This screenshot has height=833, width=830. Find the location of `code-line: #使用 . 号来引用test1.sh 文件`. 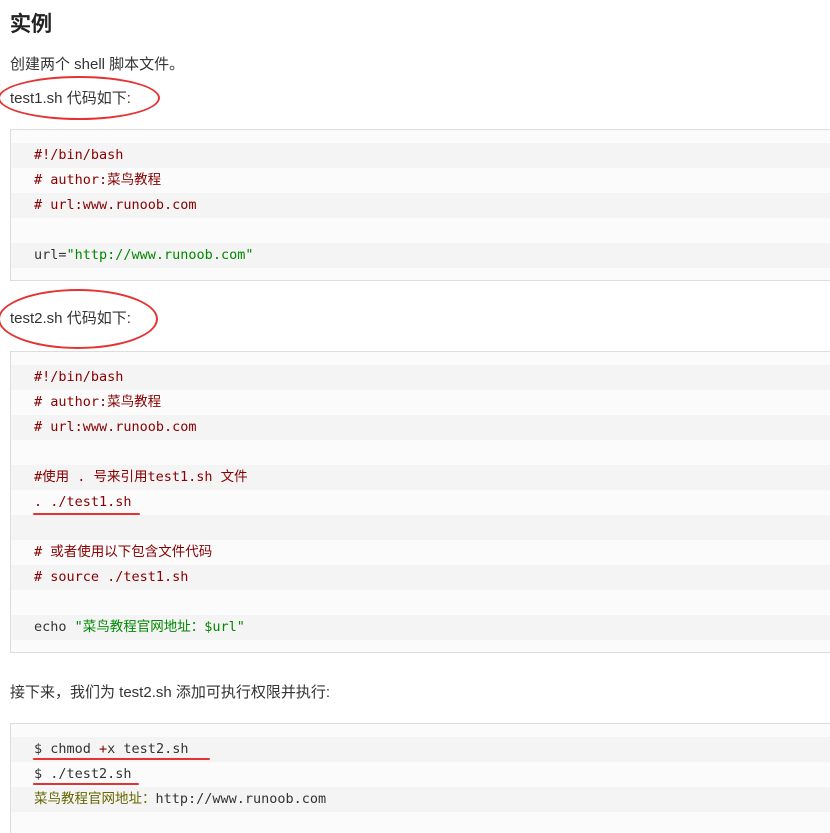

code-line: #使用 . 号来引用test1.sh 文件 is located at coordinates (141, 477).